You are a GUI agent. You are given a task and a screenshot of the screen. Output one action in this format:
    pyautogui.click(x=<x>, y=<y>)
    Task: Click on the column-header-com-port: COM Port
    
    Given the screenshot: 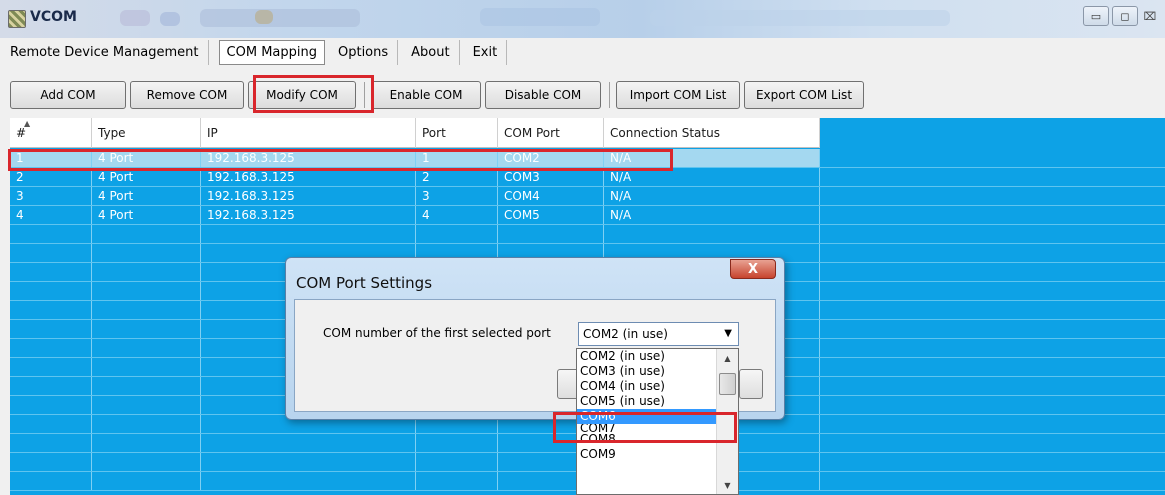 What is the action you would take?
    pyautogui.click(x=551, y=133)
    